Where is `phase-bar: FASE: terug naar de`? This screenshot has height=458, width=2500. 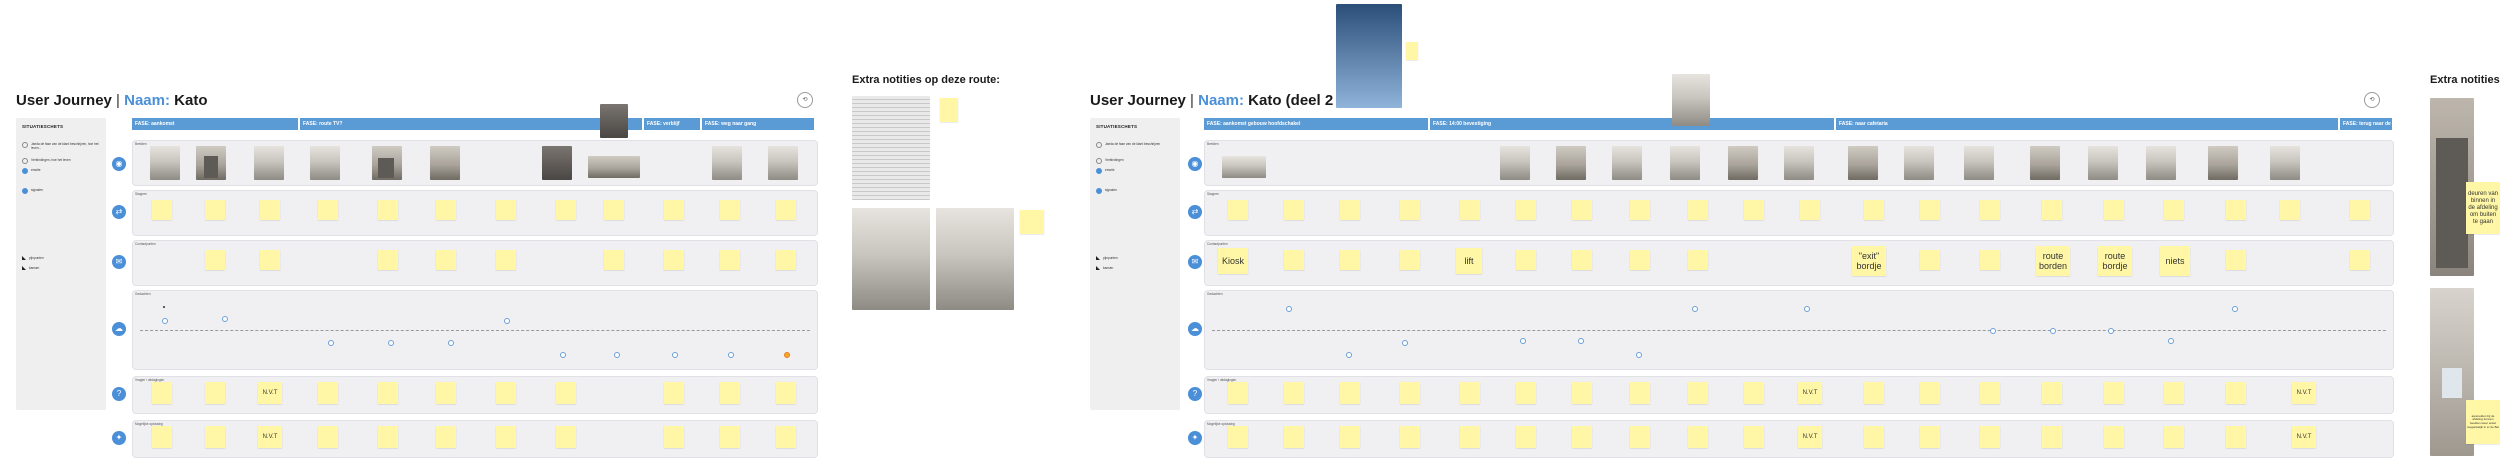
phase-bar: FASE: terug naar de is located at coordinates (2366, 124).